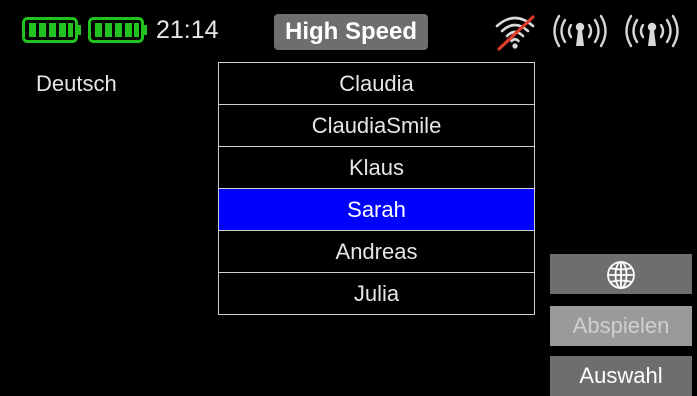  I want to click on play-button: Abspielen, so click(621, 326).